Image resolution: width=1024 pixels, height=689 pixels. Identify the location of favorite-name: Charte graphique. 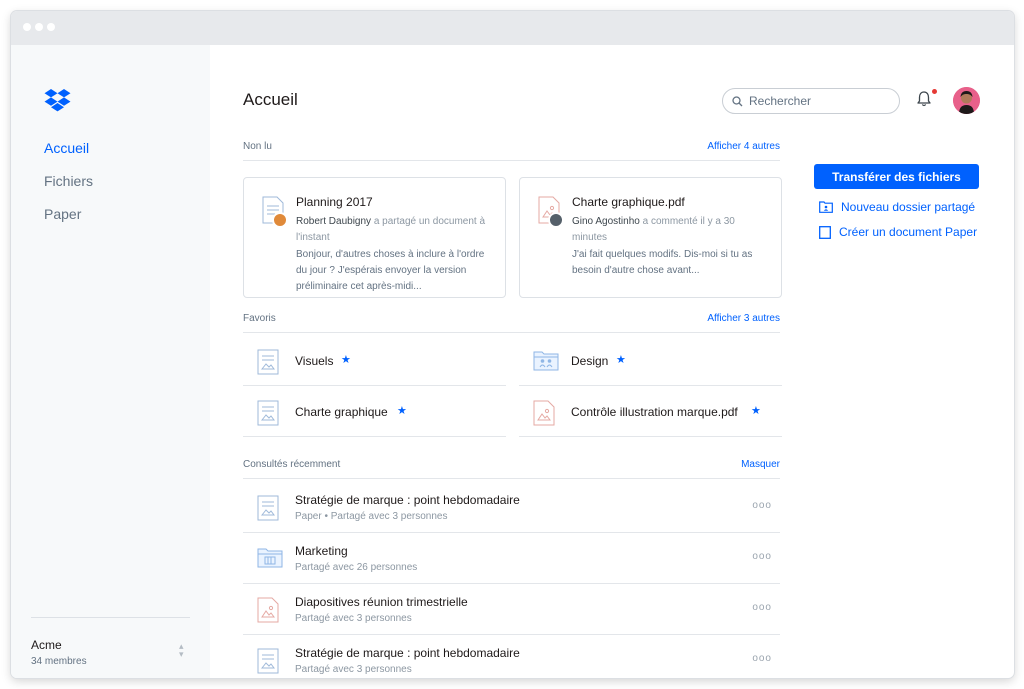
(341, 412).